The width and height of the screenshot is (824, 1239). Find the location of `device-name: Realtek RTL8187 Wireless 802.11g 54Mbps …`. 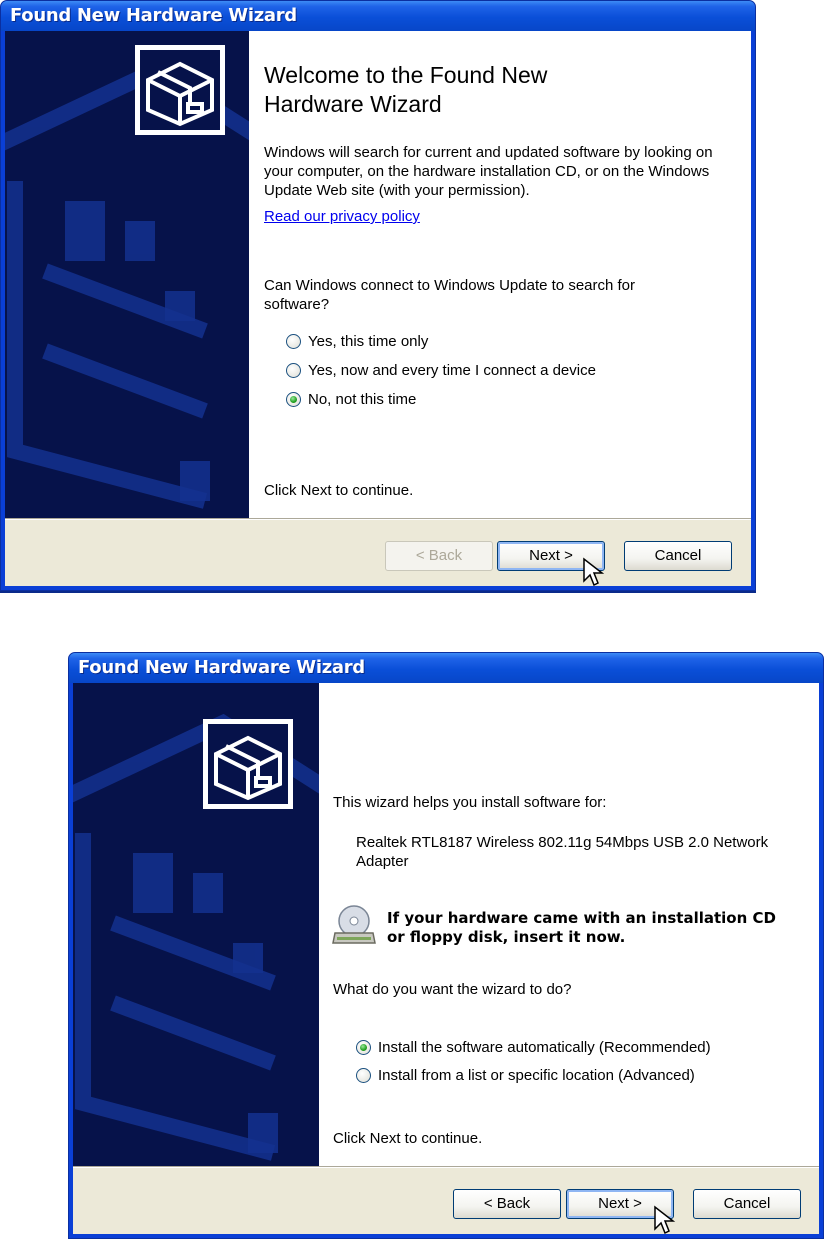

device-name: Realtek RTL8187 Wireless 802.11g 54Mbps … is located at coordinates (562, 852).